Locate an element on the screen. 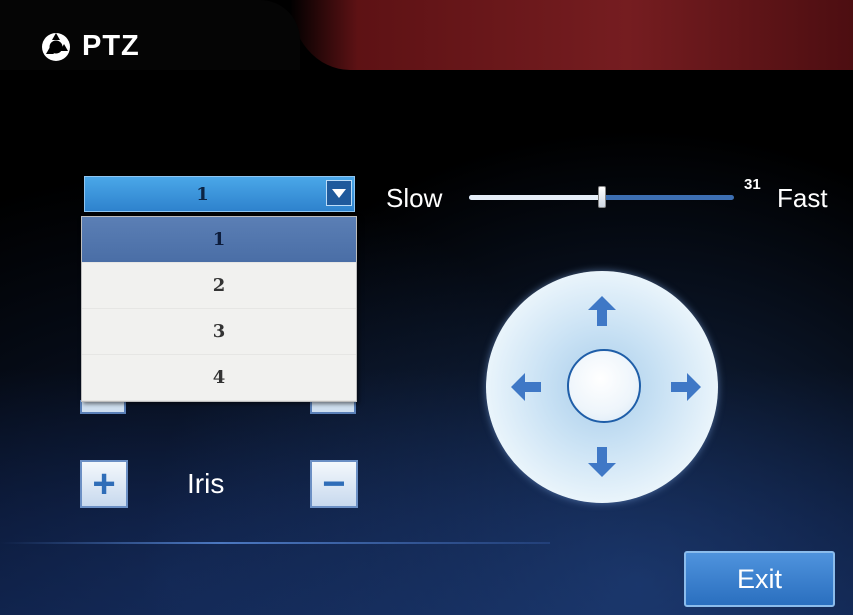 This screenshot has height=615, width=853. preset-dropdown-list: 1 2 3 4 is located at coordinates (219, 309).